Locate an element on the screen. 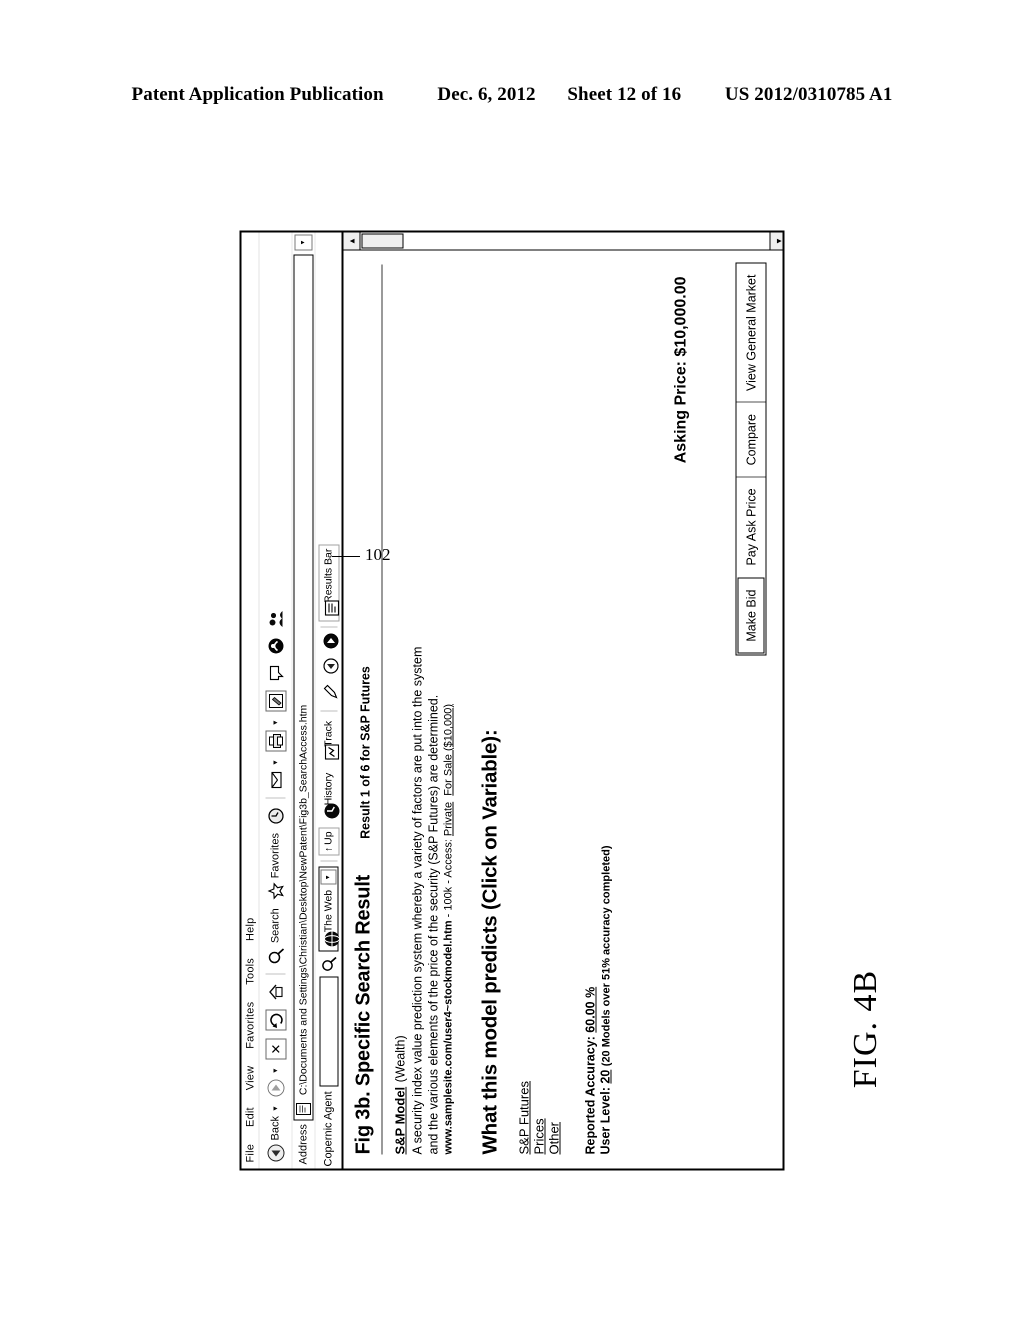 The image size is (1024, 1320). address-dropdown-button: ▼ is located at coordinates (303, 242).